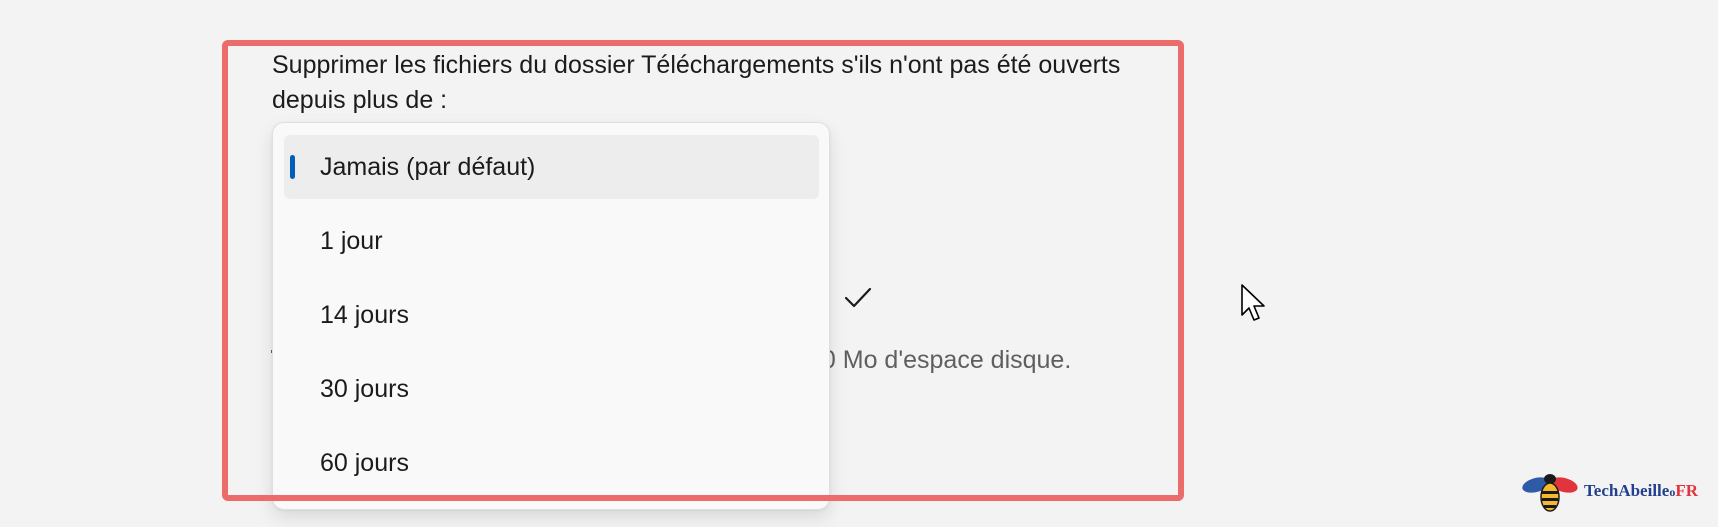  Describe the element at coordinates (551, 241) in the screenshot. I see `dropdown-option: 1 jour` at that location.